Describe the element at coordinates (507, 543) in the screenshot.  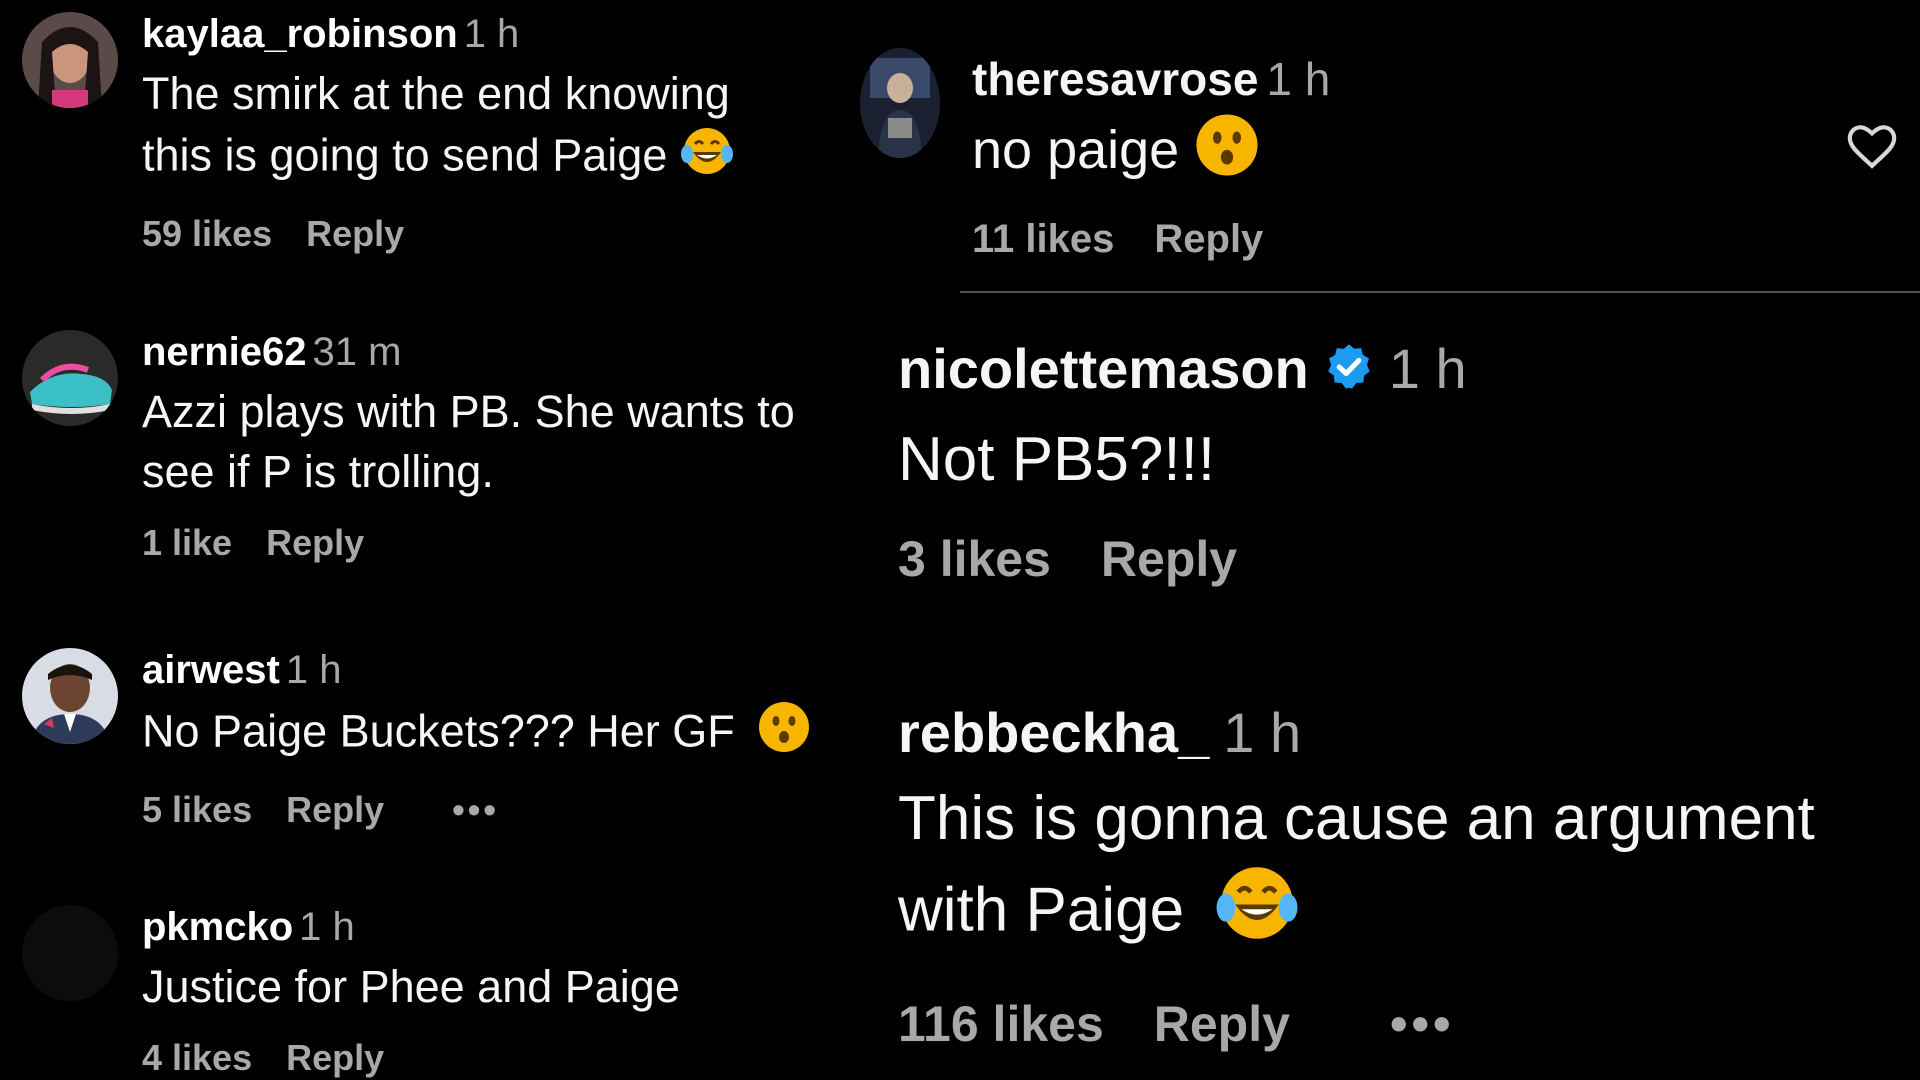
I see `comment-actions: 1 like Reply` at that location.